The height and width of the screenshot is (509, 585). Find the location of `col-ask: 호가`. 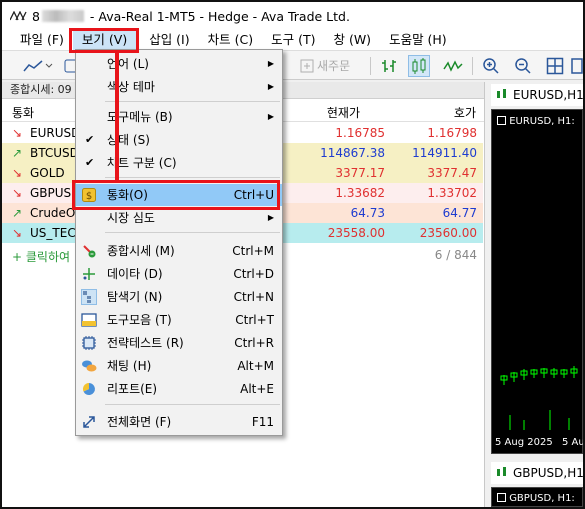

col-ask: 호가 is located at coordinates (465, 112).